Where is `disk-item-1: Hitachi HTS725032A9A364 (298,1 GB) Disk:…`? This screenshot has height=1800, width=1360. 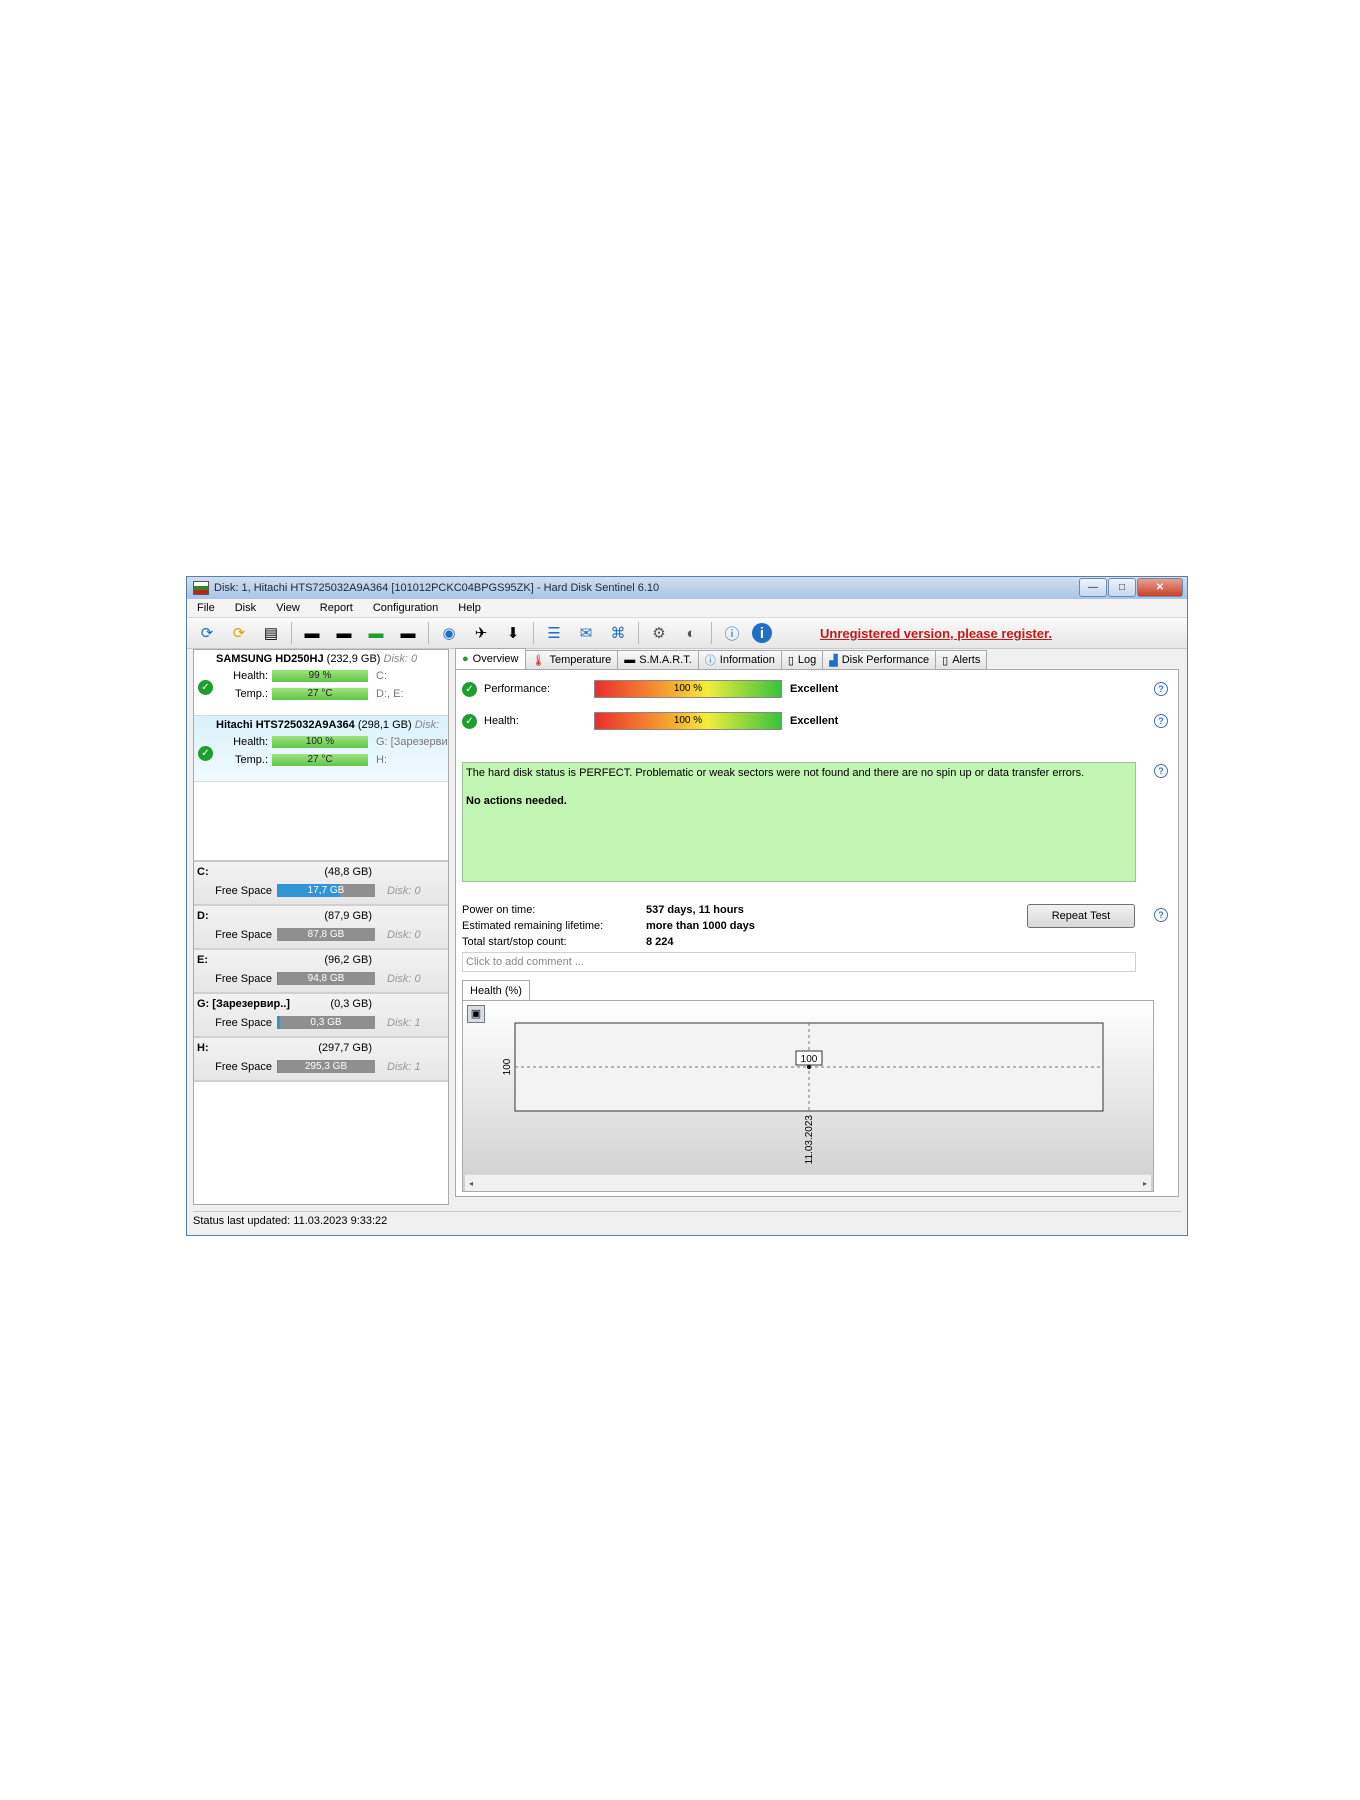 disk-item-1: Hitachi HTS725032A9A364 (298,1 GB) Disk:… is located at coordinates (321, 749).